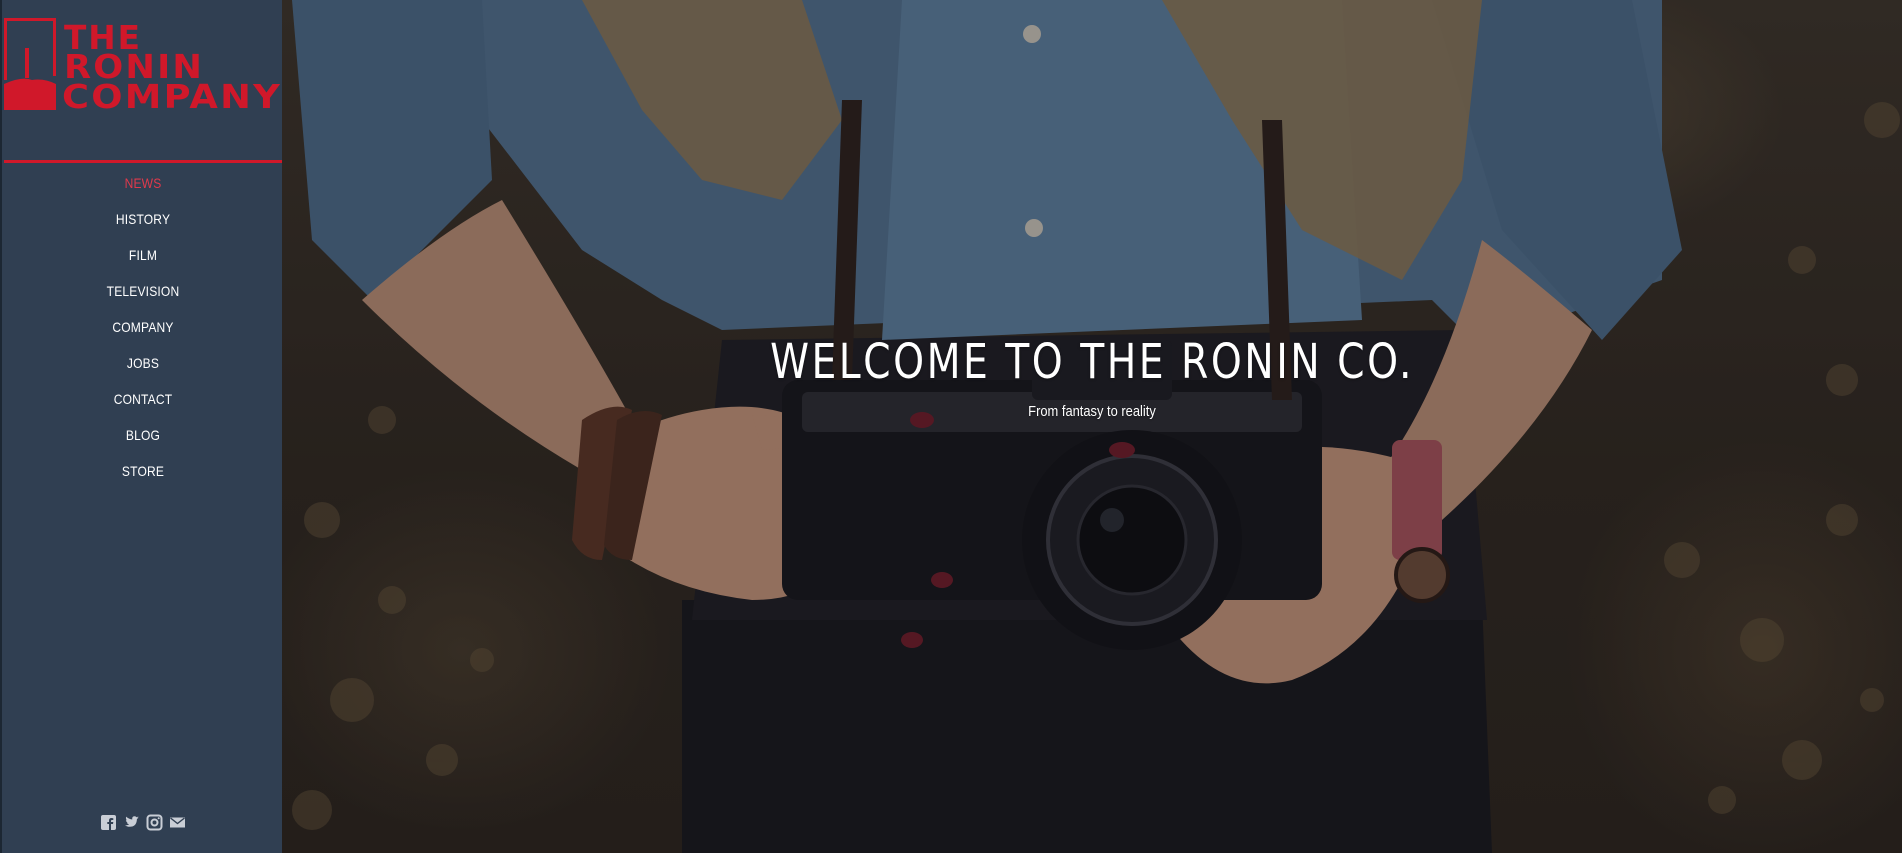  What do you see at coordinates (143, 296) in the screenshot?
I see `nav-item-television: TELEVISION` at bounding box center [143, 296].